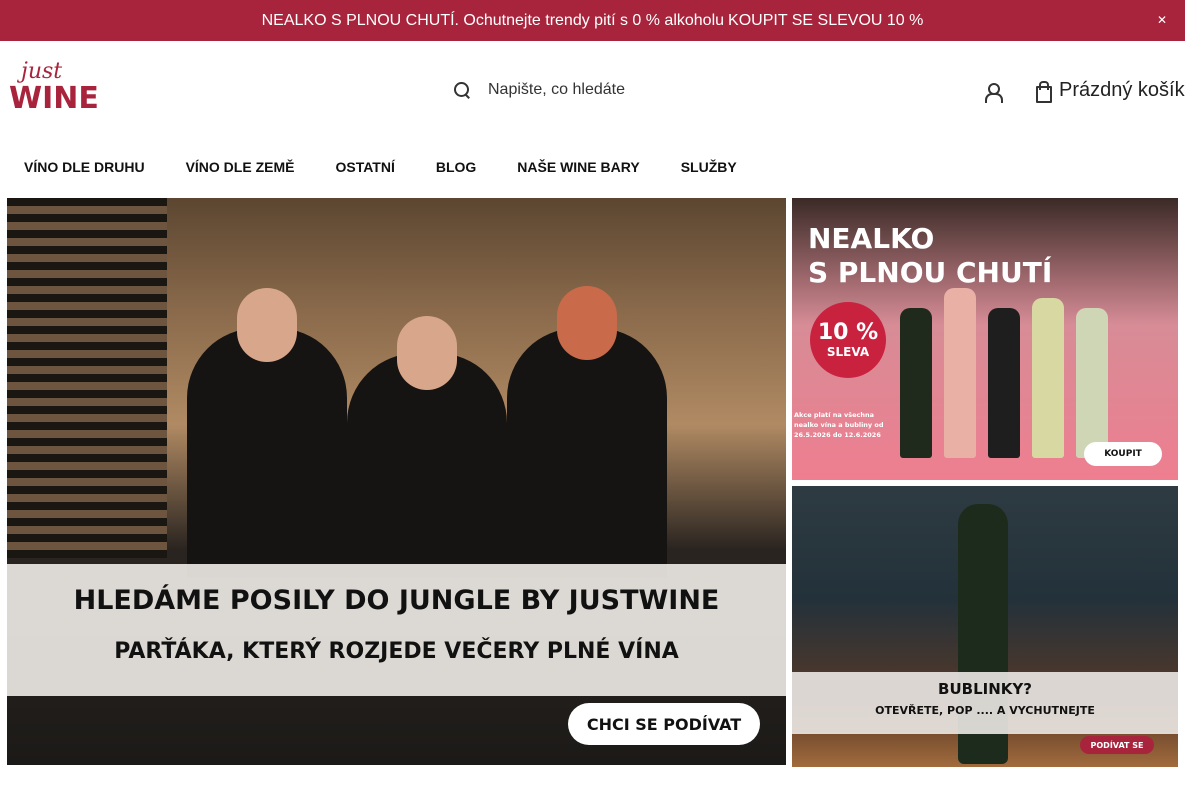 This screenshot has width=1200, height=800. Describe the element at coordinates (462, 90) in the screenshot. I see `search-icon` at that location.